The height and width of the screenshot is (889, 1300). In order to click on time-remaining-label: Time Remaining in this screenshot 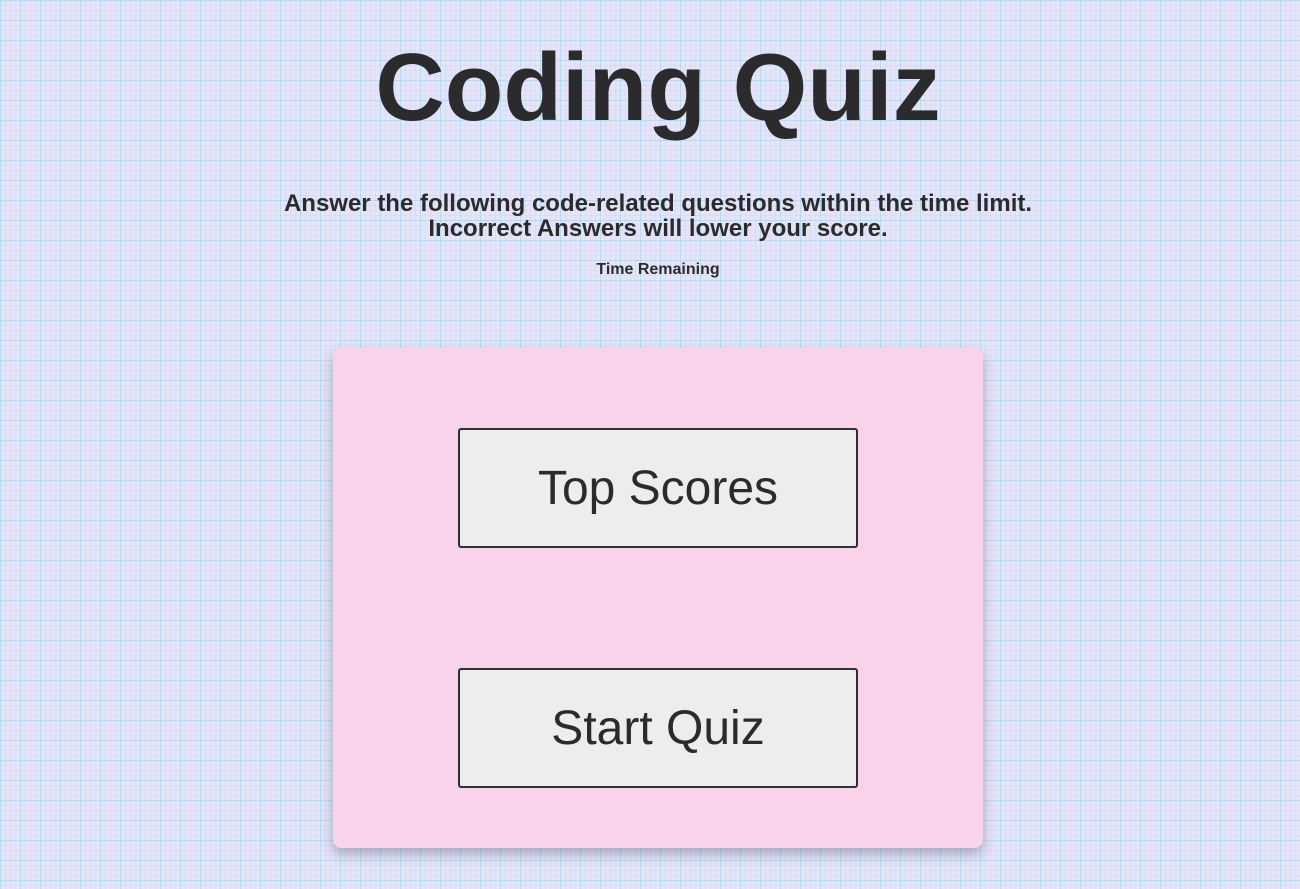, I will do `click(658, 269)`.